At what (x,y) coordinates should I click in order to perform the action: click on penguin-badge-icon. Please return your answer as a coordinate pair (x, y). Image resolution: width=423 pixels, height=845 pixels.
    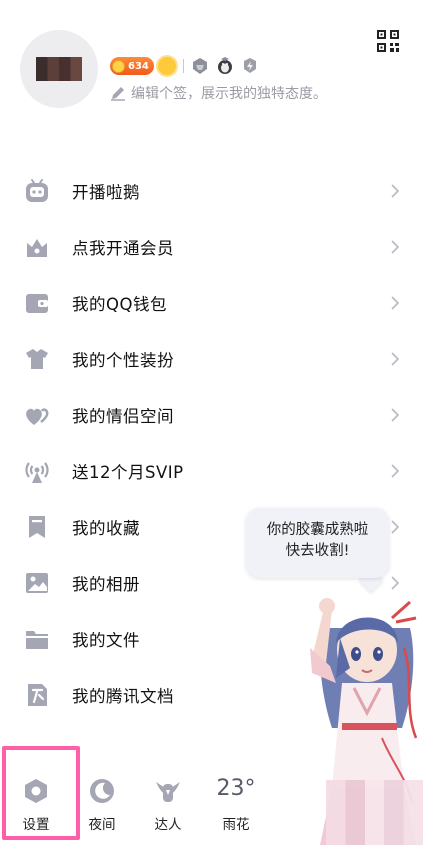
    Looking at the image, I should click on (225, 66).